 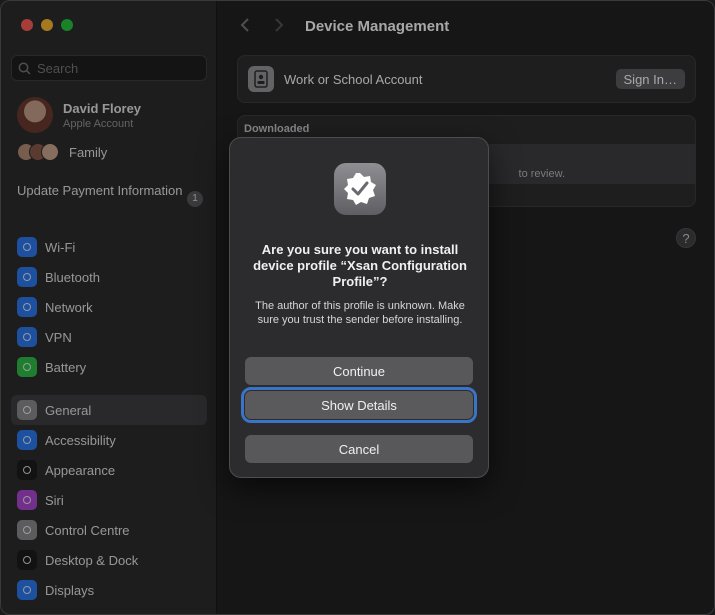 I want to click on sidebar-item-network: Network, so click(x=109, y=307).